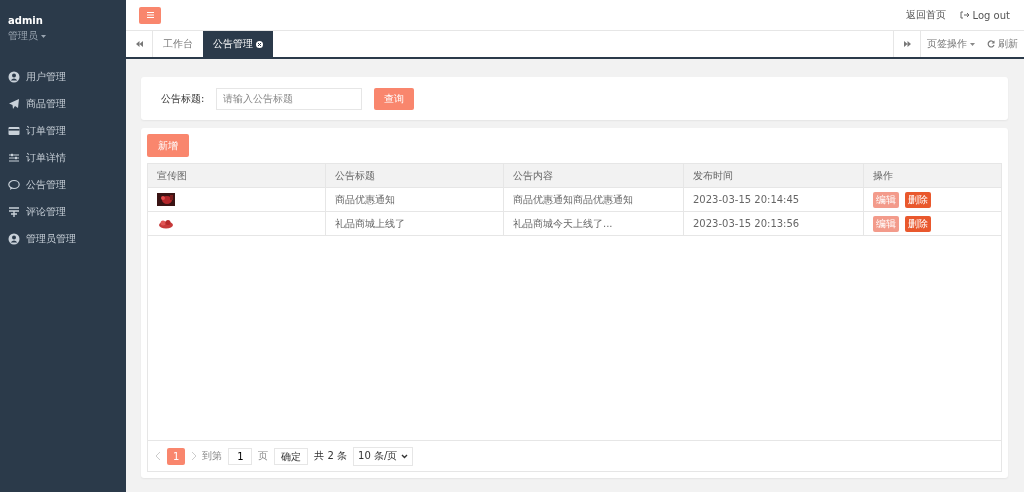 Image resolution: width=1024 pixels, height=492 pixels. Describe the element at coordinates (947, 44) in the screenshot. I see `page-ops-menu: 页签操作` at that location.